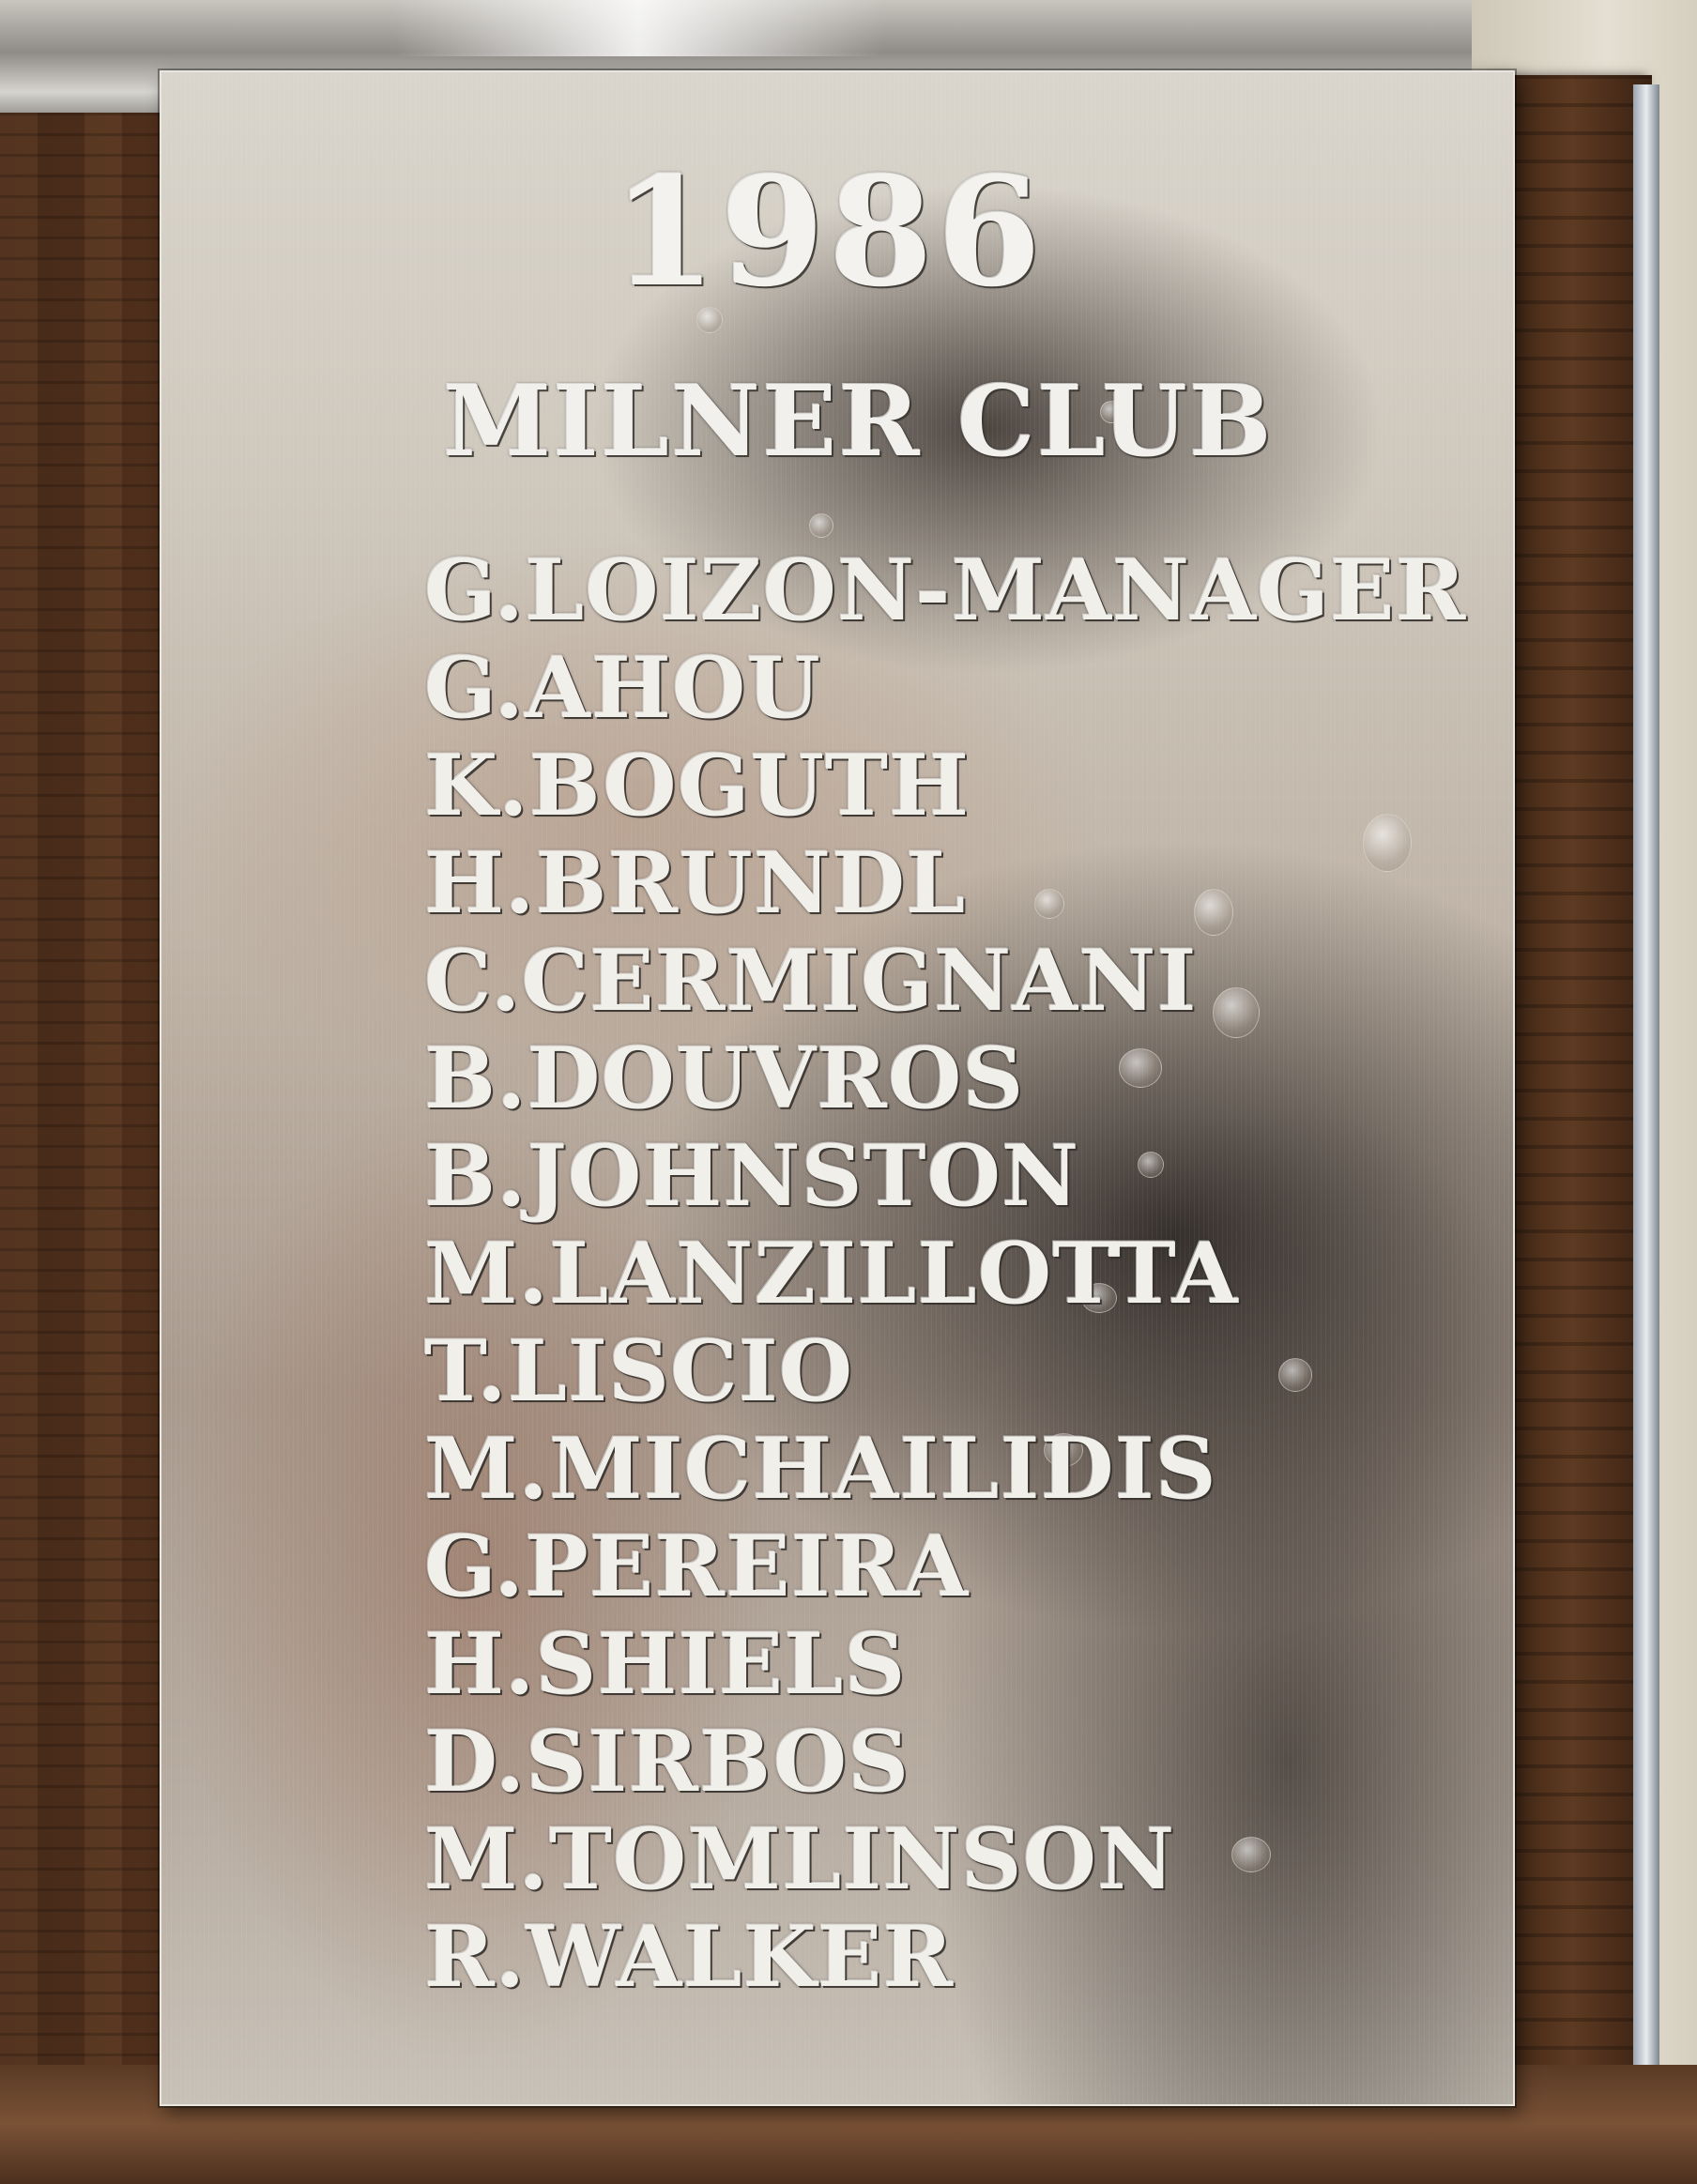  I want to click on roster-name: H.BRUNDL, so click(695, 883).